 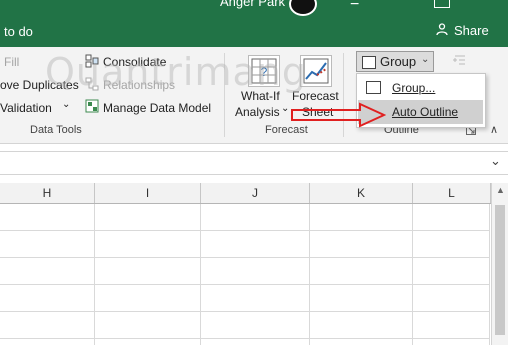 I want to click on what-if-analysis-button-line2: Analysis, so click(x=257, y=112).